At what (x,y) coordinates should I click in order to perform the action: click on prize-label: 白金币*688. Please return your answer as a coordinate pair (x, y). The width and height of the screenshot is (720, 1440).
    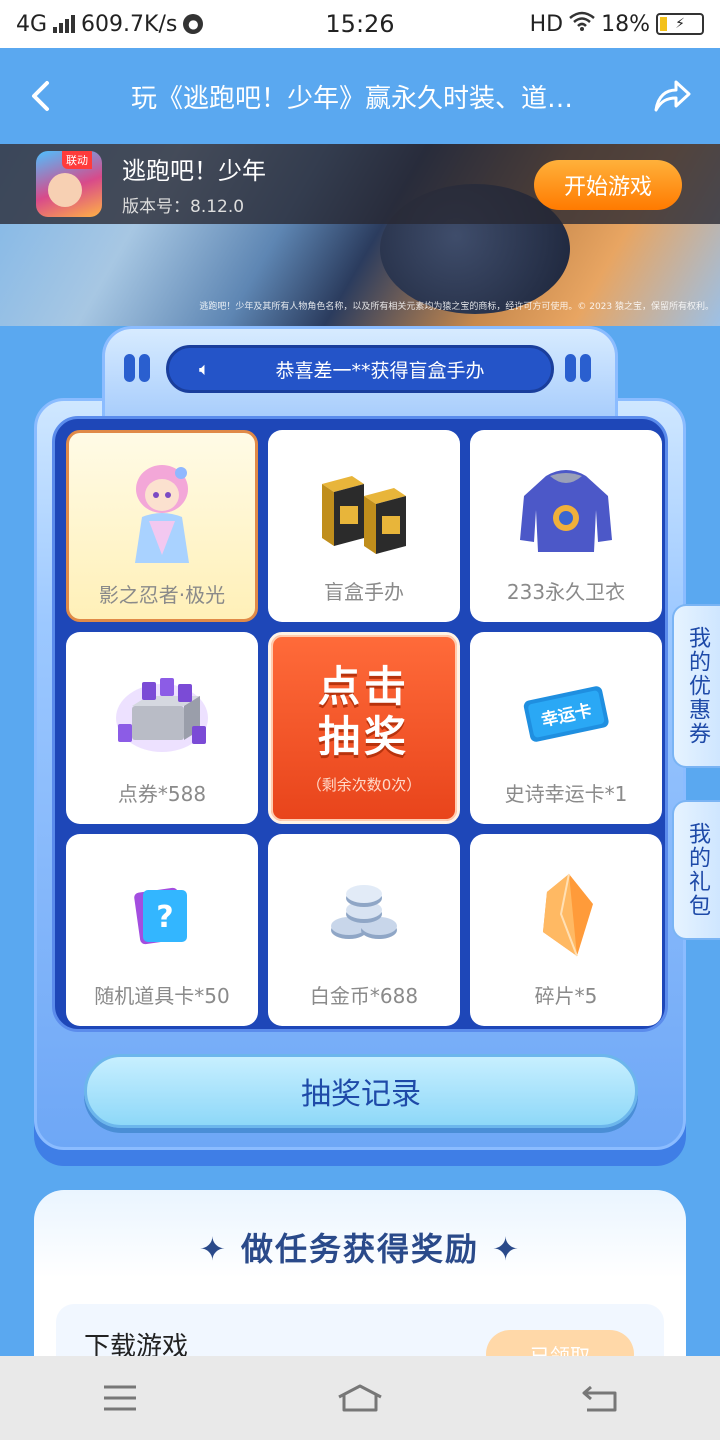
    Looking at the image, I should click on (364, 996).